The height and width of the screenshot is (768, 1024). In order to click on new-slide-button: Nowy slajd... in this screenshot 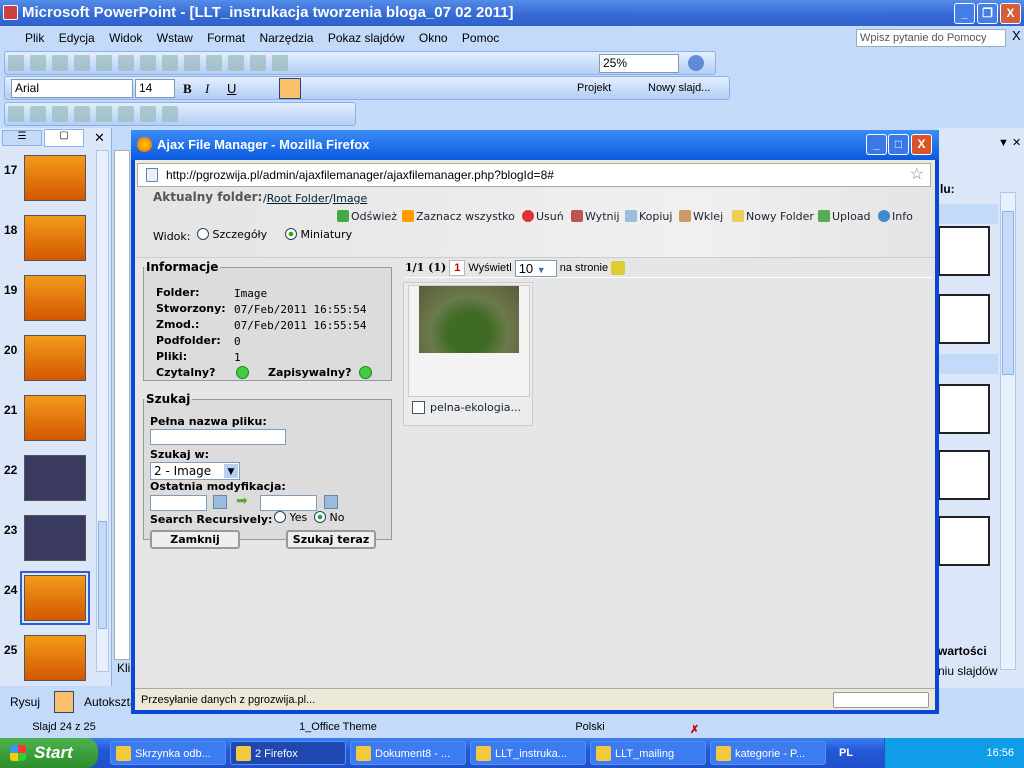, I will do `click(679, 88)`.